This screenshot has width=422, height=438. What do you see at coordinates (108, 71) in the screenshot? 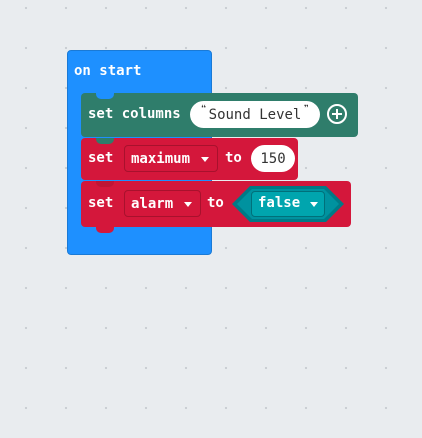
I see `on-start-label: on start` at bounding box center [108, 71].